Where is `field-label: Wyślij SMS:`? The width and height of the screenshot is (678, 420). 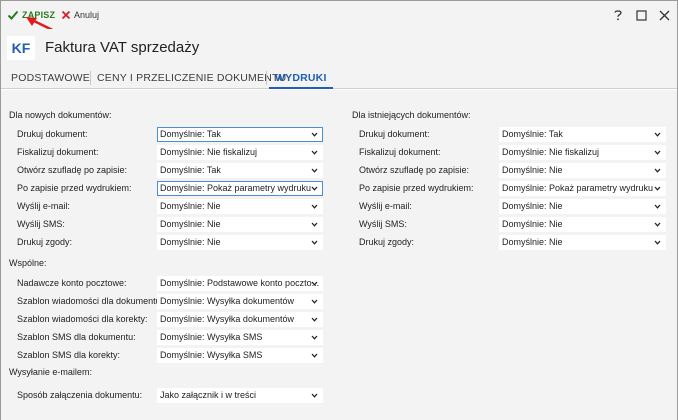
field-label: Wyślij SMS: is located at coordinates (383, 224).